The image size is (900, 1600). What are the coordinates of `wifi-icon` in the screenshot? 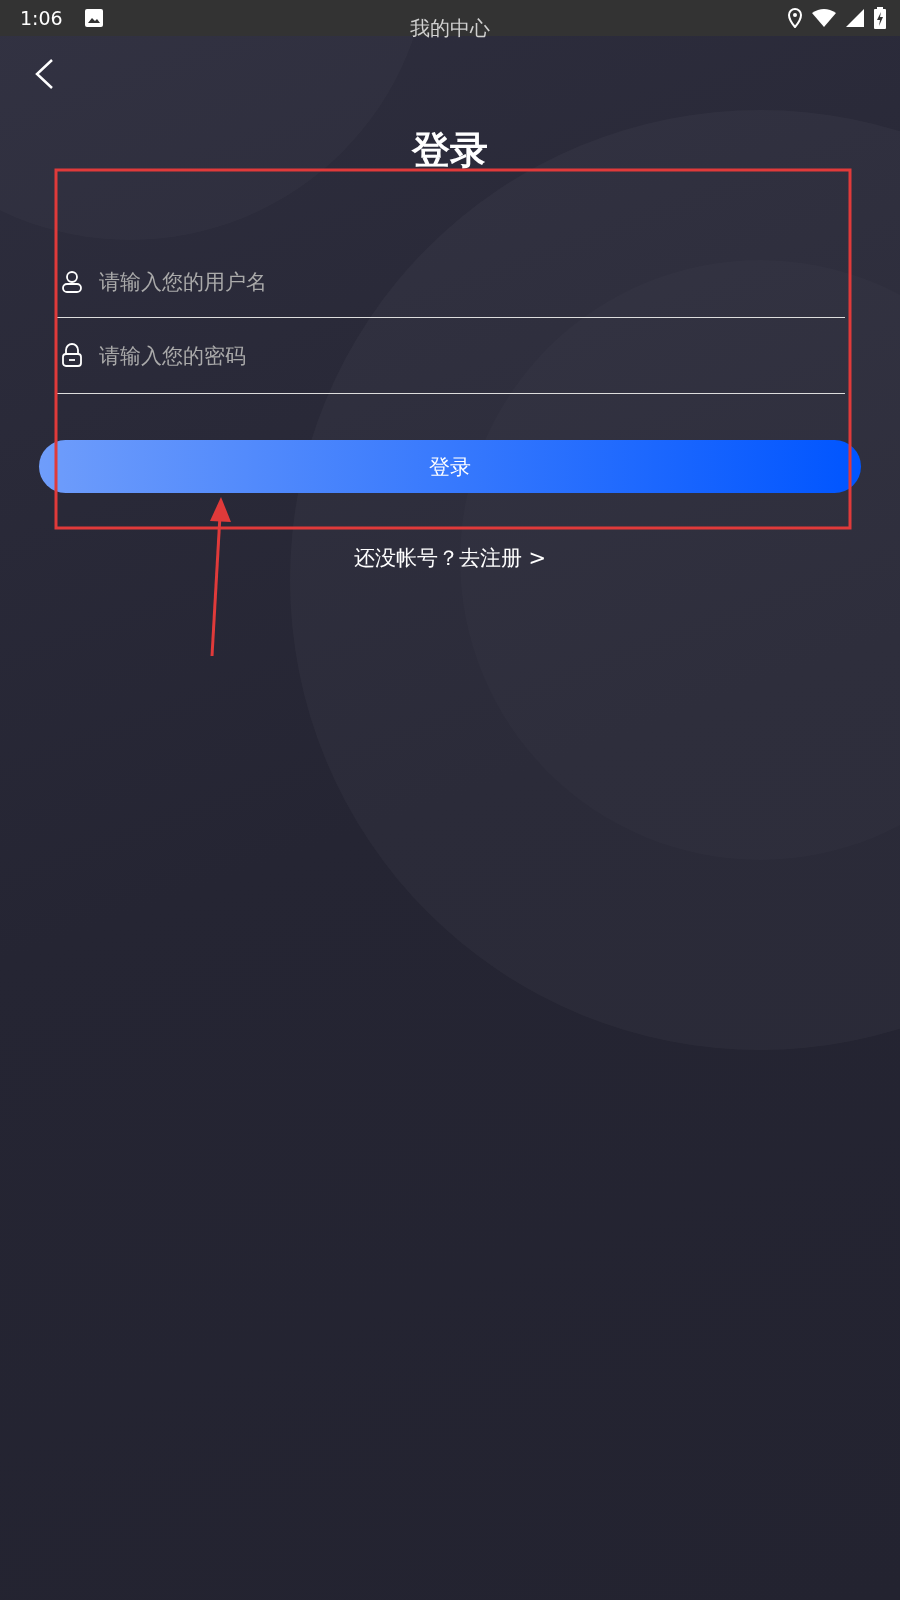 It's located at (824, 18).